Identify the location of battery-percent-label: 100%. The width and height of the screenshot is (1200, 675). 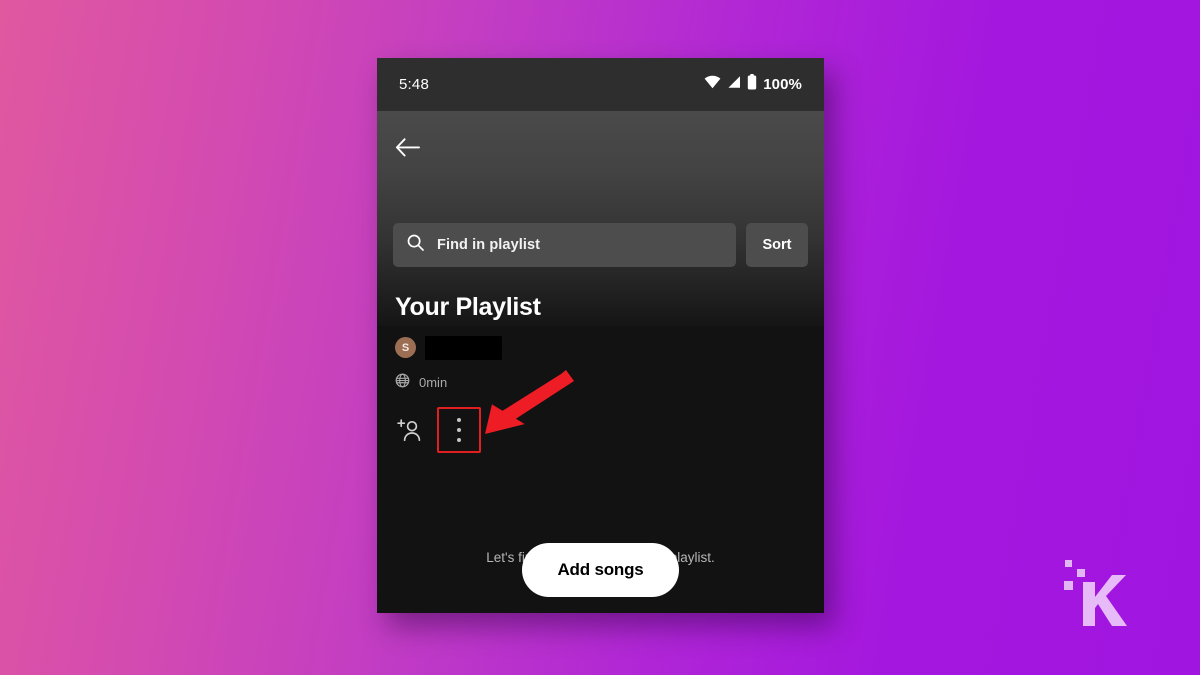
(782, 84).